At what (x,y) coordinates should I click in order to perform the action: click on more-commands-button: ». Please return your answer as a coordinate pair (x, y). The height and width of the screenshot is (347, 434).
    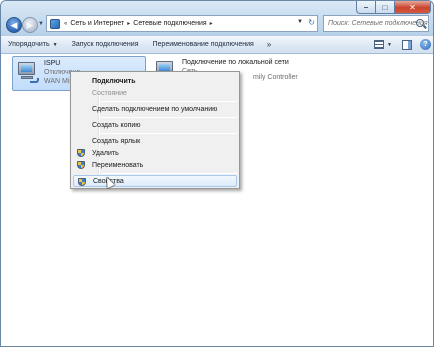
    Looking at the image, I should click on (269, 44).